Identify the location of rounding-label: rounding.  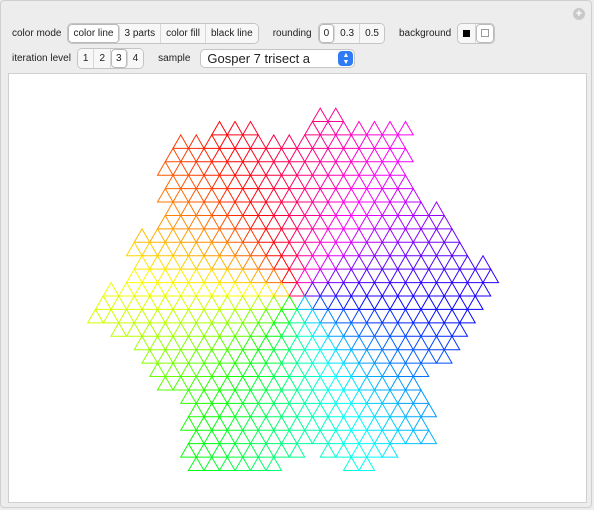
(292, 33).